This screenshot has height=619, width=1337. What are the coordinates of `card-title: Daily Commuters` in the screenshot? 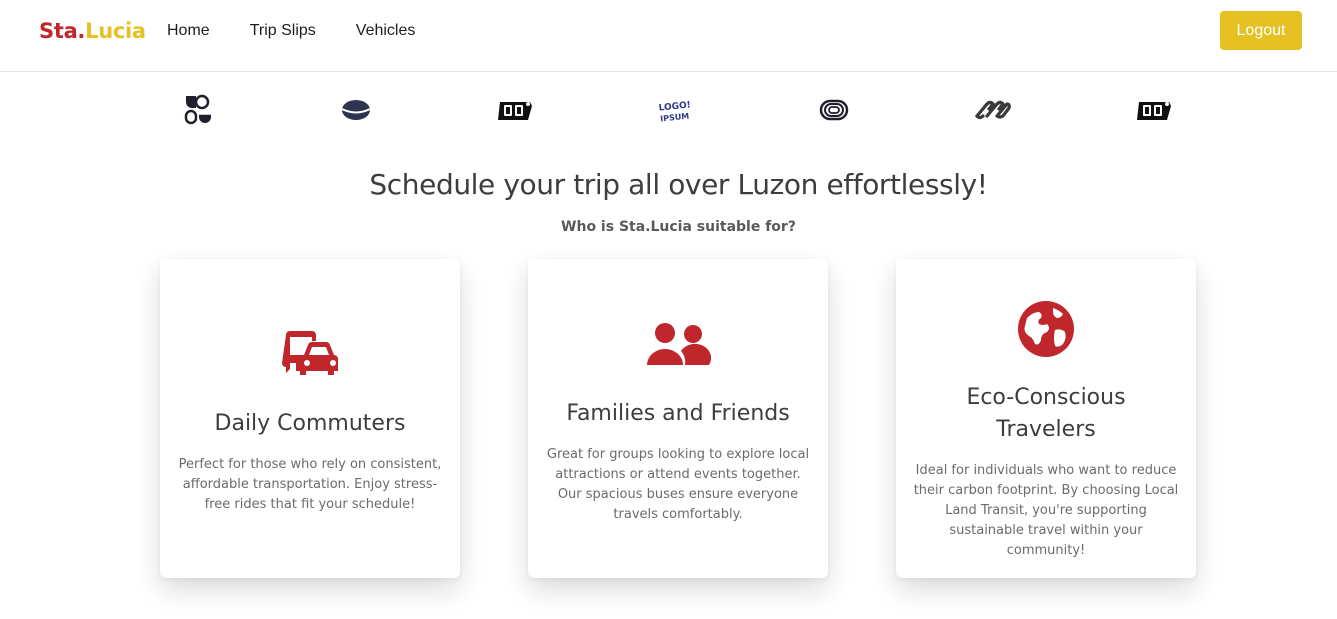 It's located at (310, 423).